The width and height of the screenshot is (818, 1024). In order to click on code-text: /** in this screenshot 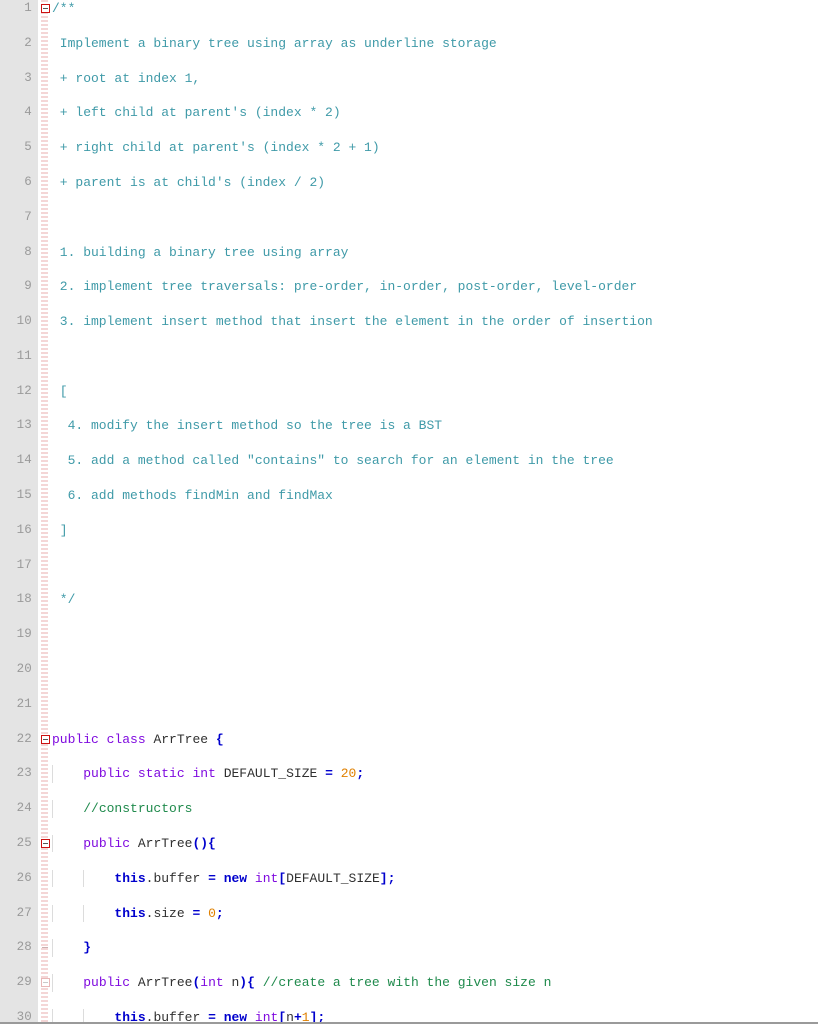, I will do `click(63, 8)`.